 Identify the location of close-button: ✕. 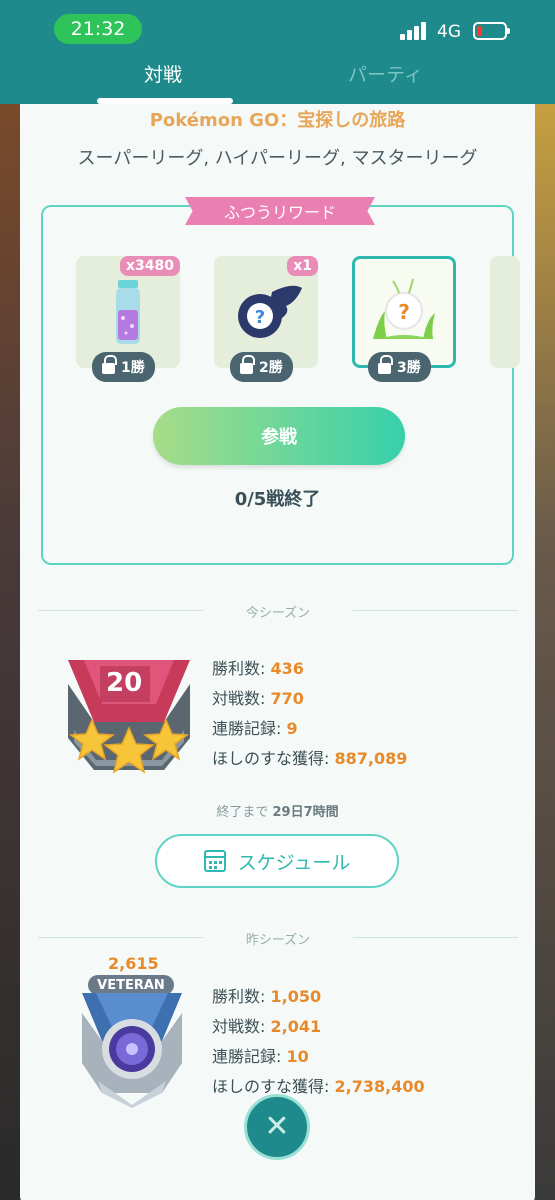
(277, 1127).